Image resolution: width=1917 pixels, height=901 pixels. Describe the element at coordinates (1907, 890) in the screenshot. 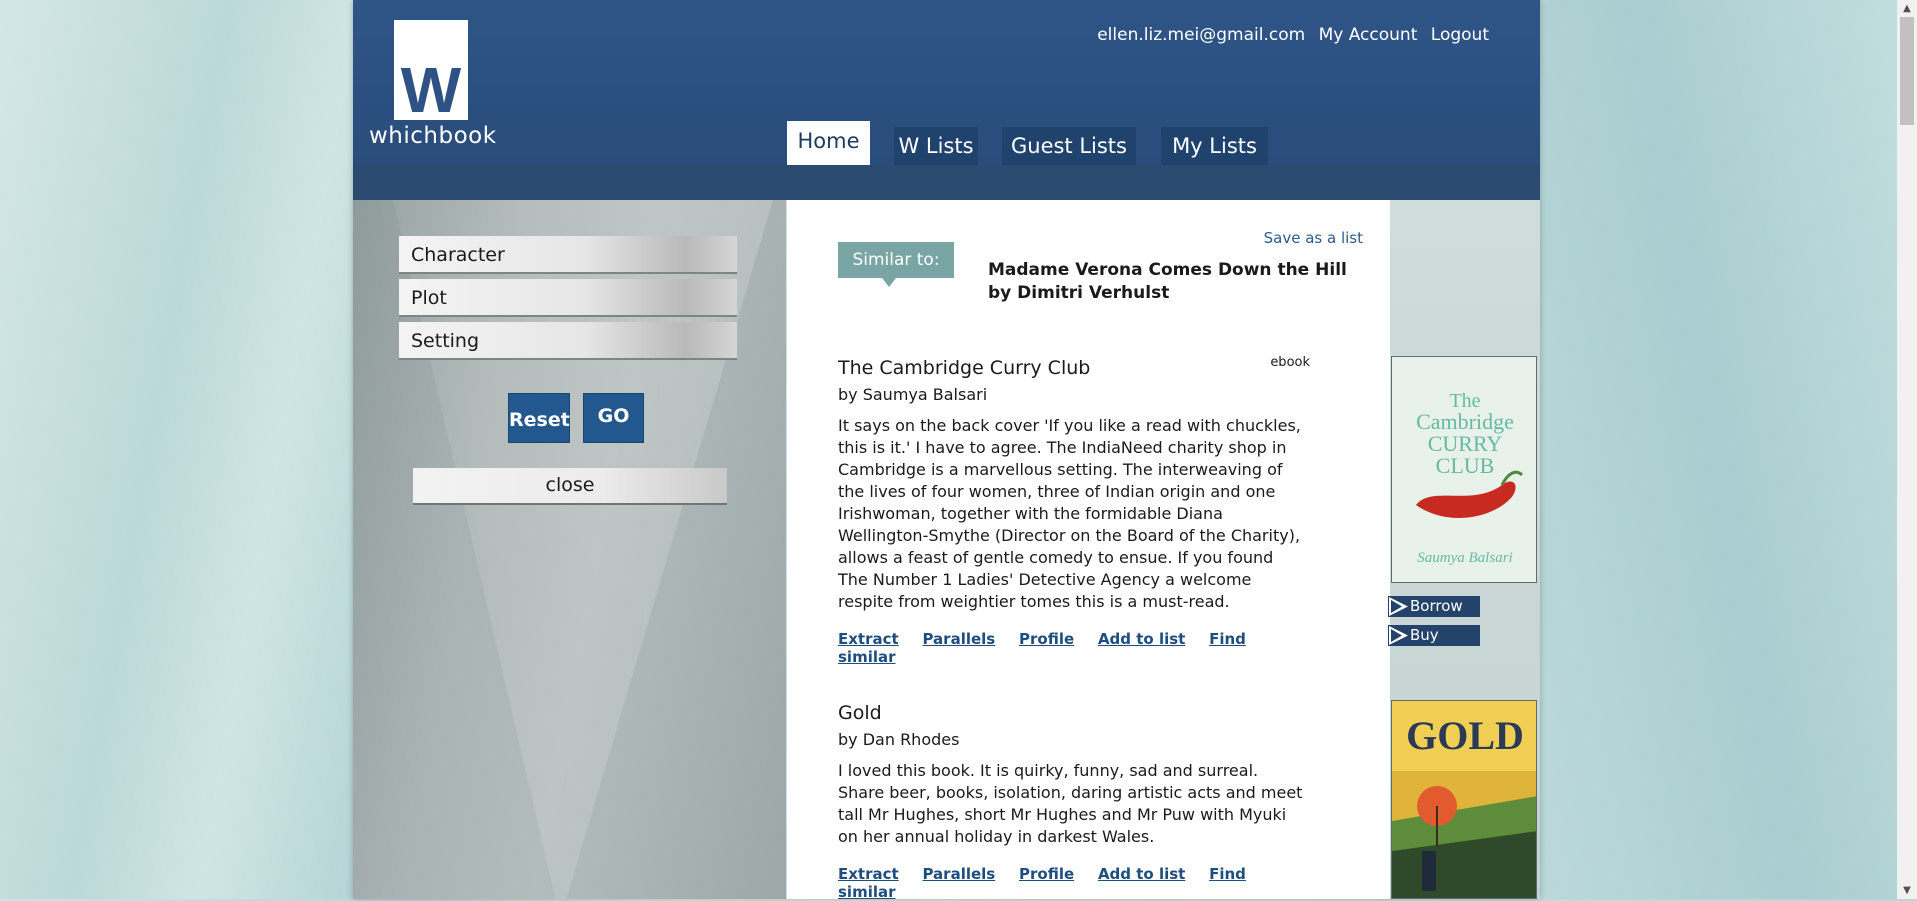

I see `scroll-down-arrow-icon: ▼` at that location.